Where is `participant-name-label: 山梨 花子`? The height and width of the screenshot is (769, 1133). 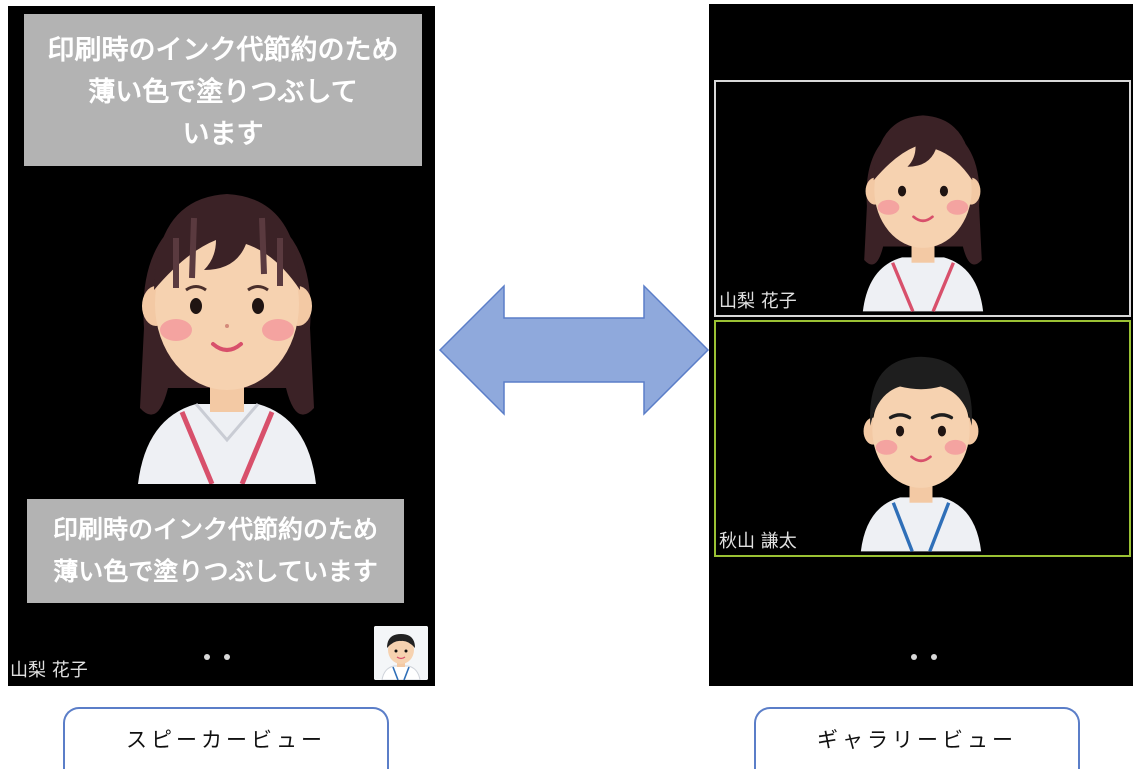
participant-name-label: 山梨 花子 is located at coordinates (758, 301).